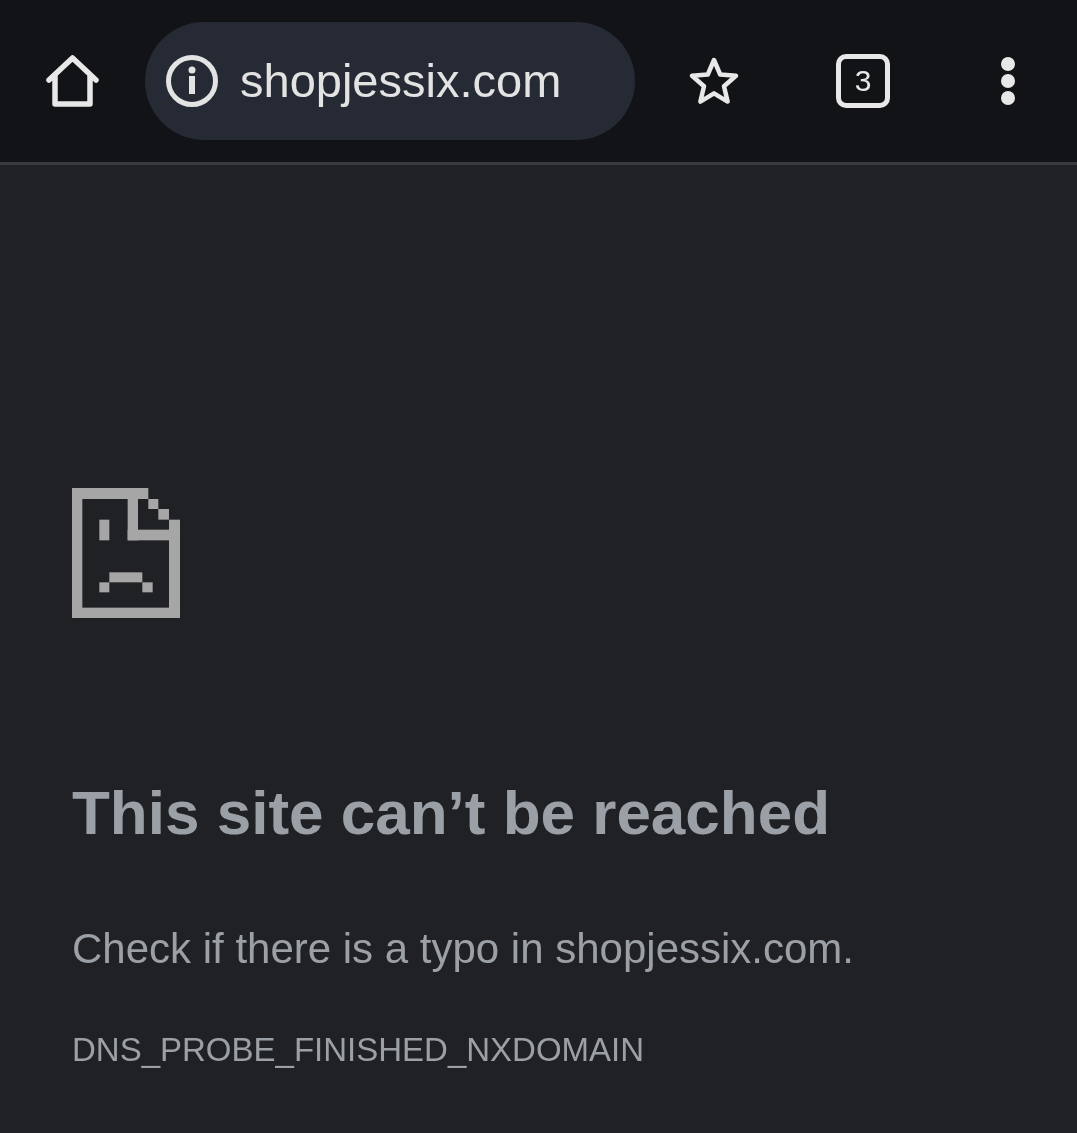 Image resolution: width=1077 pixels, height=1133 pixels. Describe the element at coordinates (192, 81) in the screenshot. I see `info-icon` at that location.